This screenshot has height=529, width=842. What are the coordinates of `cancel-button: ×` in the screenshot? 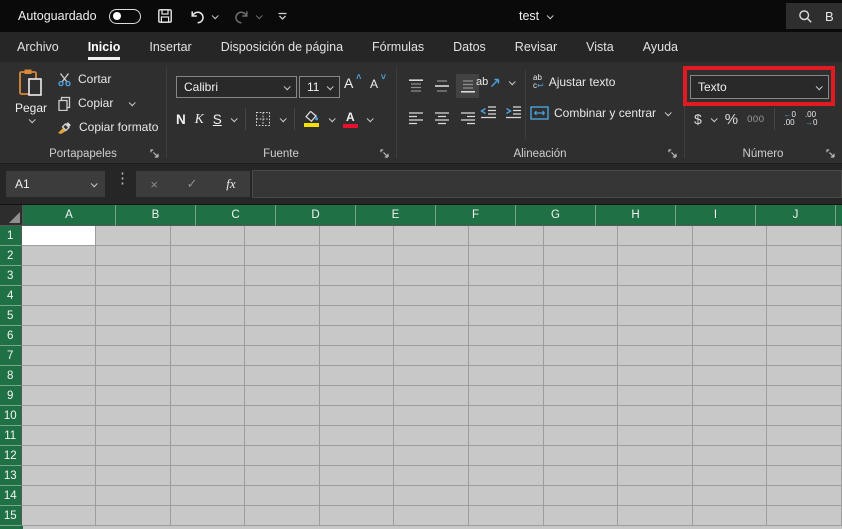 It's located at (154, 184).